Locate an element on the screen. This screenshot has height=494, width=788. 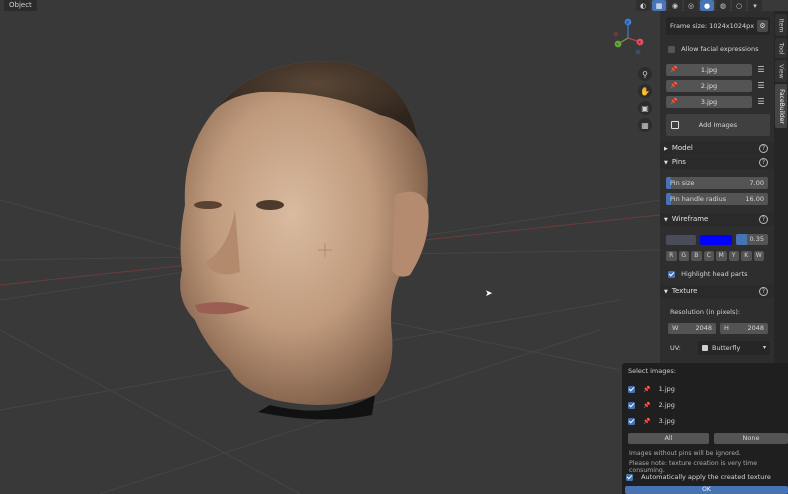
popup-image-item-1: 📌 1.jpg is located at coordinates (708, 389).